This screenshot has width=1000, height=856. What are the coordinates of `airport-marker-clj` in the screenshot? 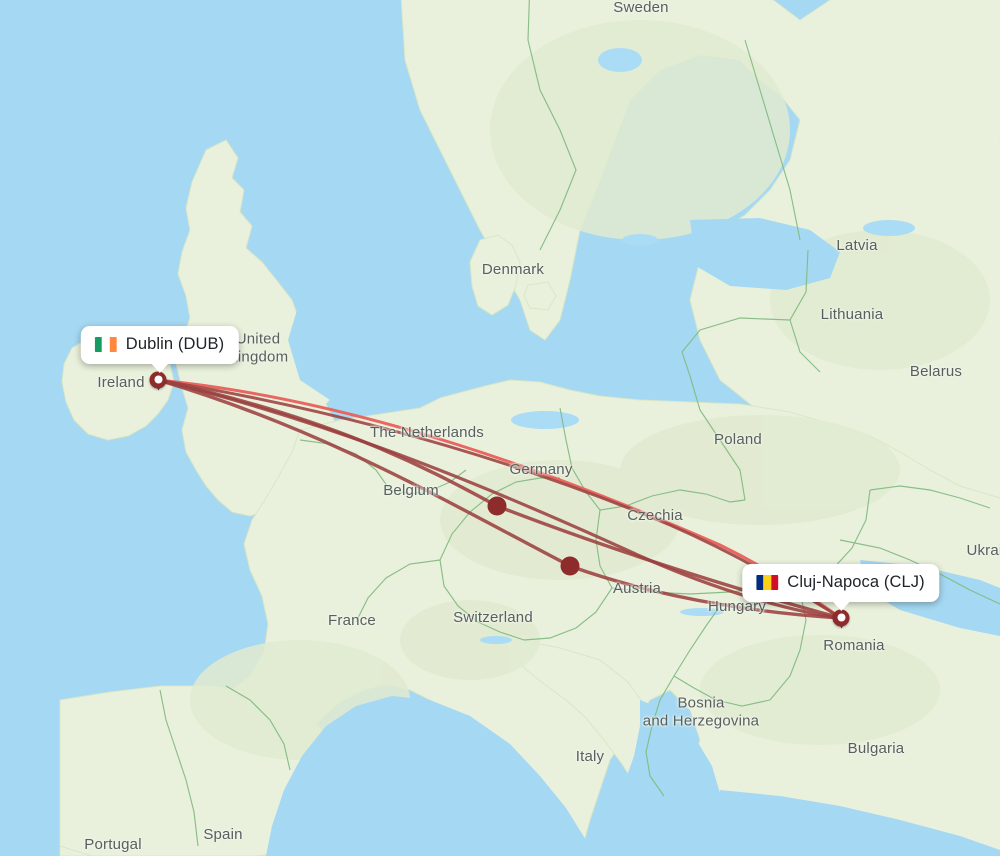 It's located at (841, 619).